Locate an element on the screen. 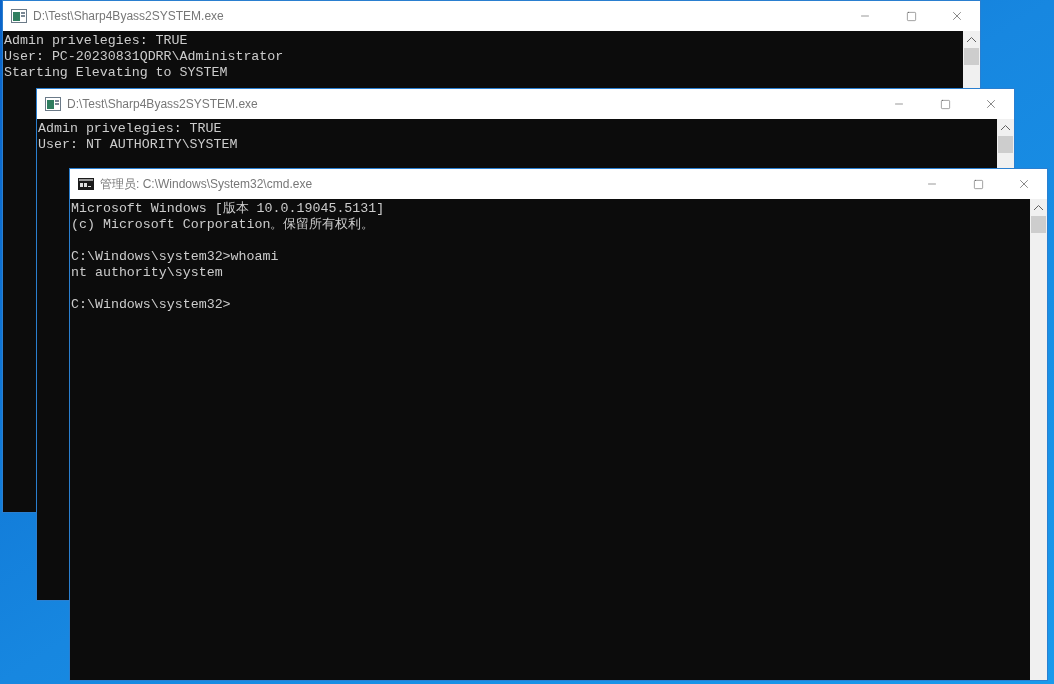 This screenshot has height=684, width=1054. console-line: Starting Elevating to SYSTEM is located at coordinates (116, 73).